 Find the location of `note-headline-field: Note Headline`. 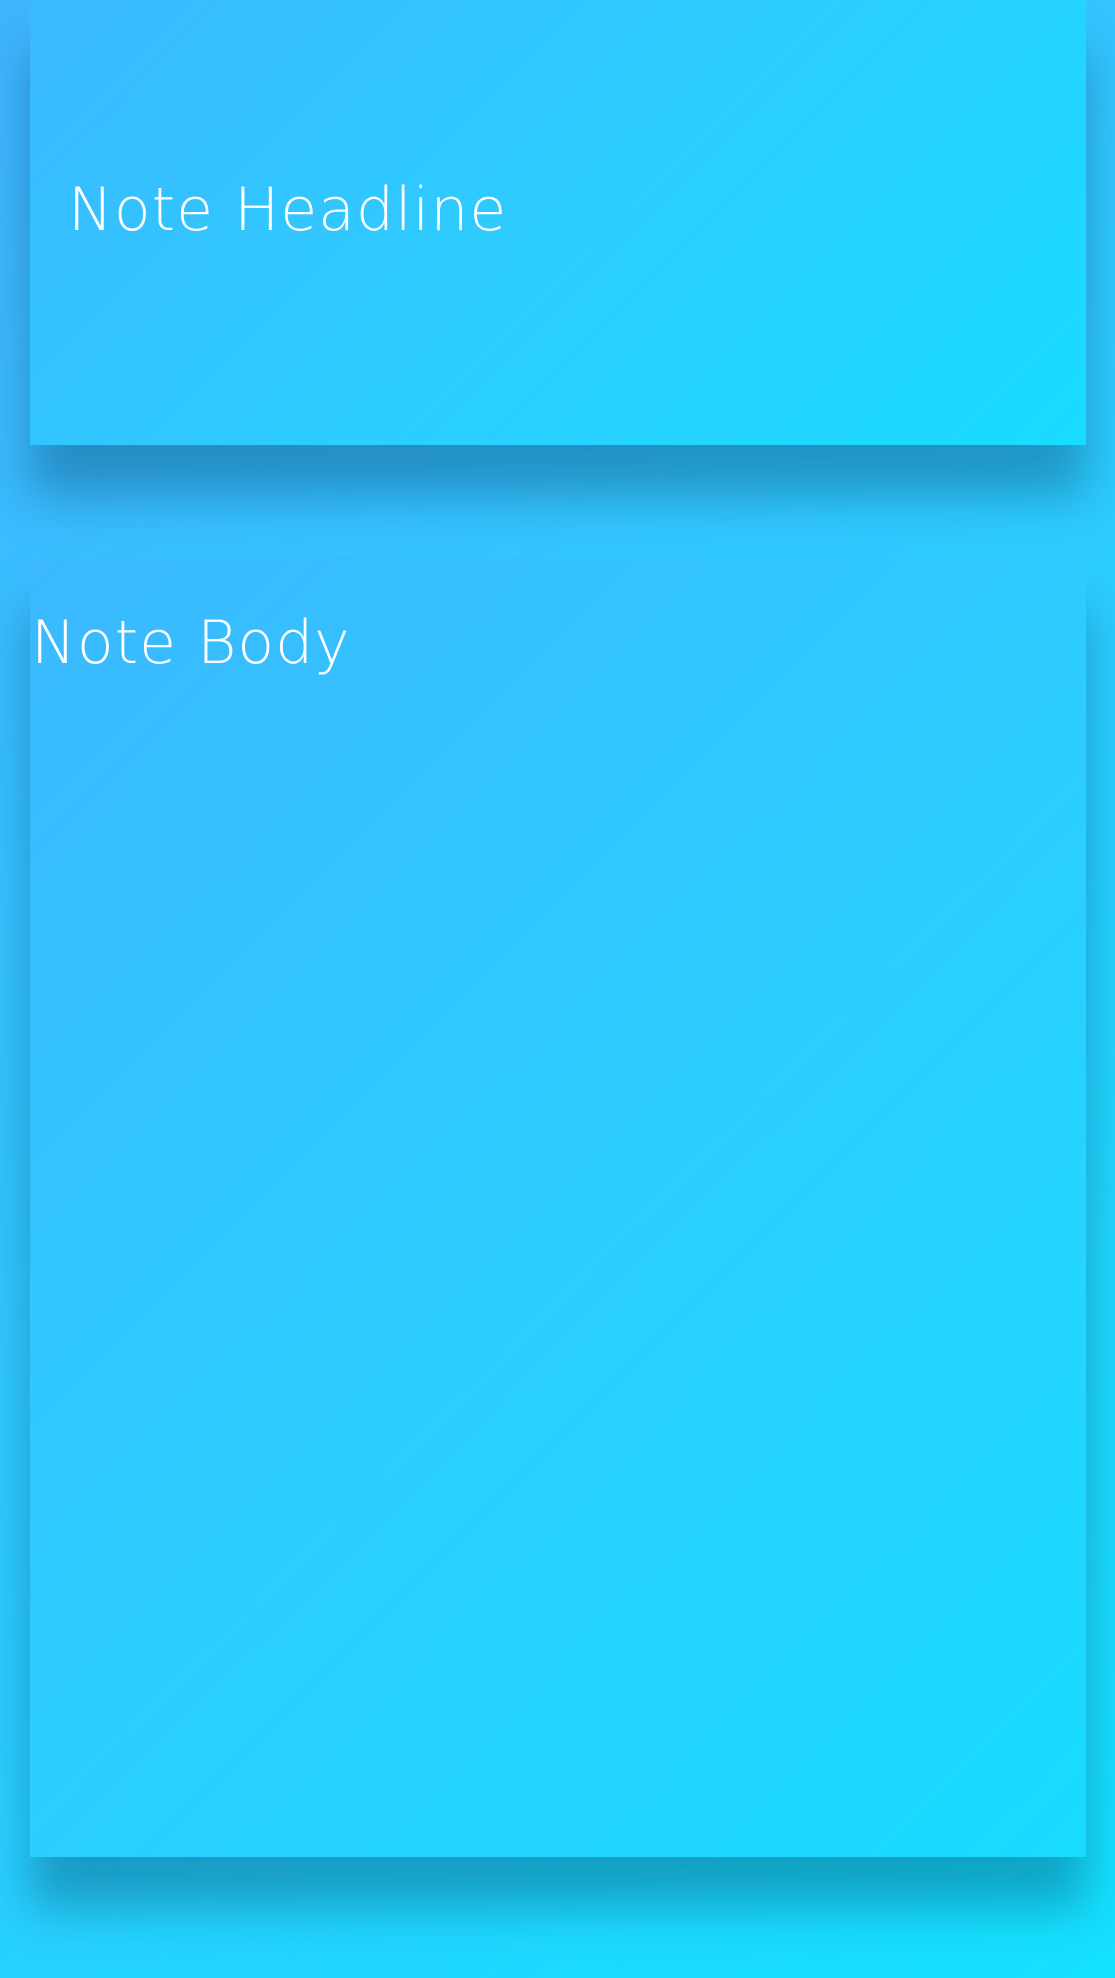

note-headline-field: Note Headline is located at coordinates (287, 210).